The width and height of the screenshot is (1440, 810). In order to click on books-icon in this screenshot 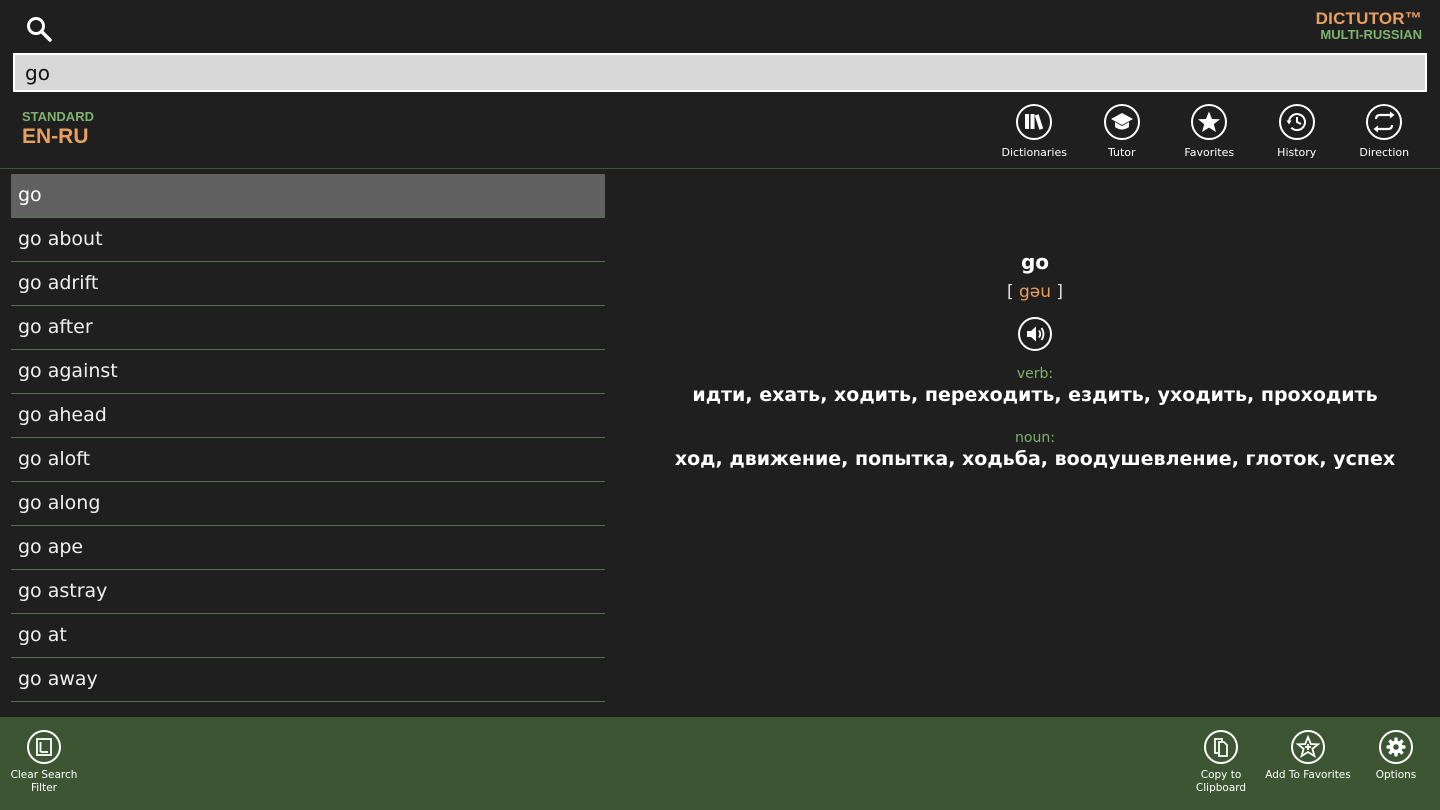, I will do `click(1034, 122)`.